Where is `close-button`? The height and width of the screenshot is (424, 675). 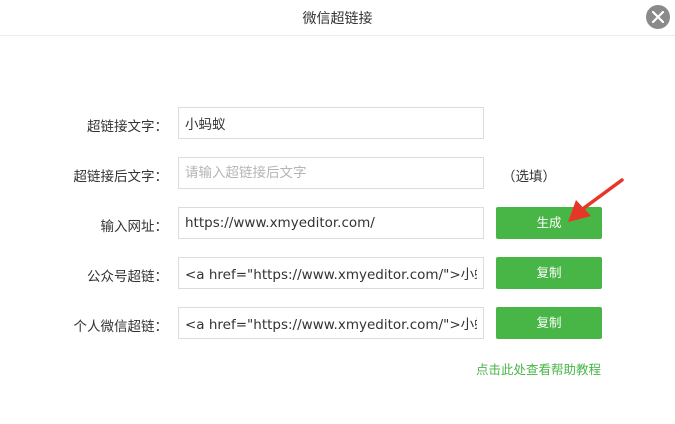 close-button is located at coordinates (658, 17).